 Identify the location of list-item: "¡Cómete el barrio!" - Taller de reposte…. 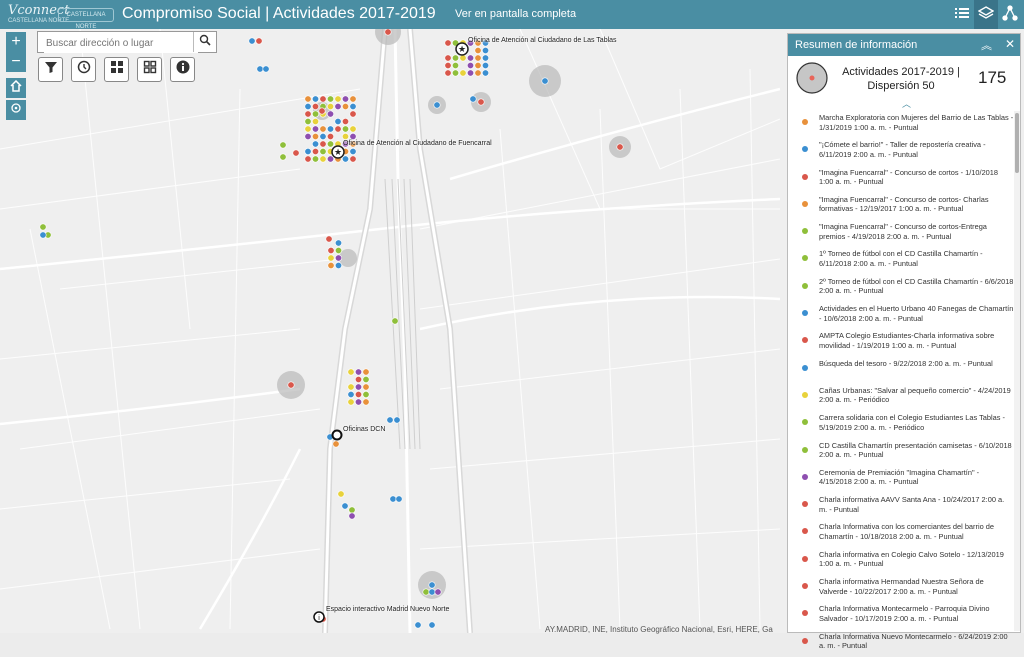
(901, 151).